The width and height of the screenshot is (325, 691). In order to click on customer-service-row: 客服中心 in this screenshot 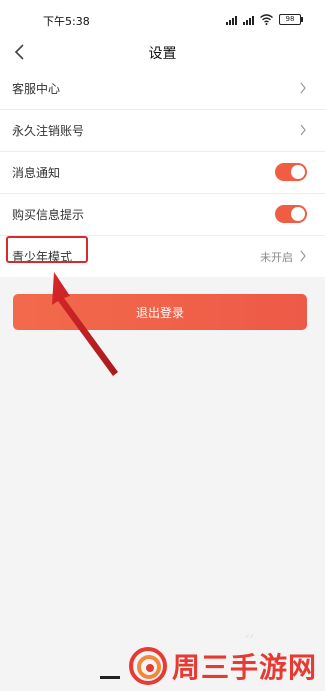, I will do `click(162, 89)`.